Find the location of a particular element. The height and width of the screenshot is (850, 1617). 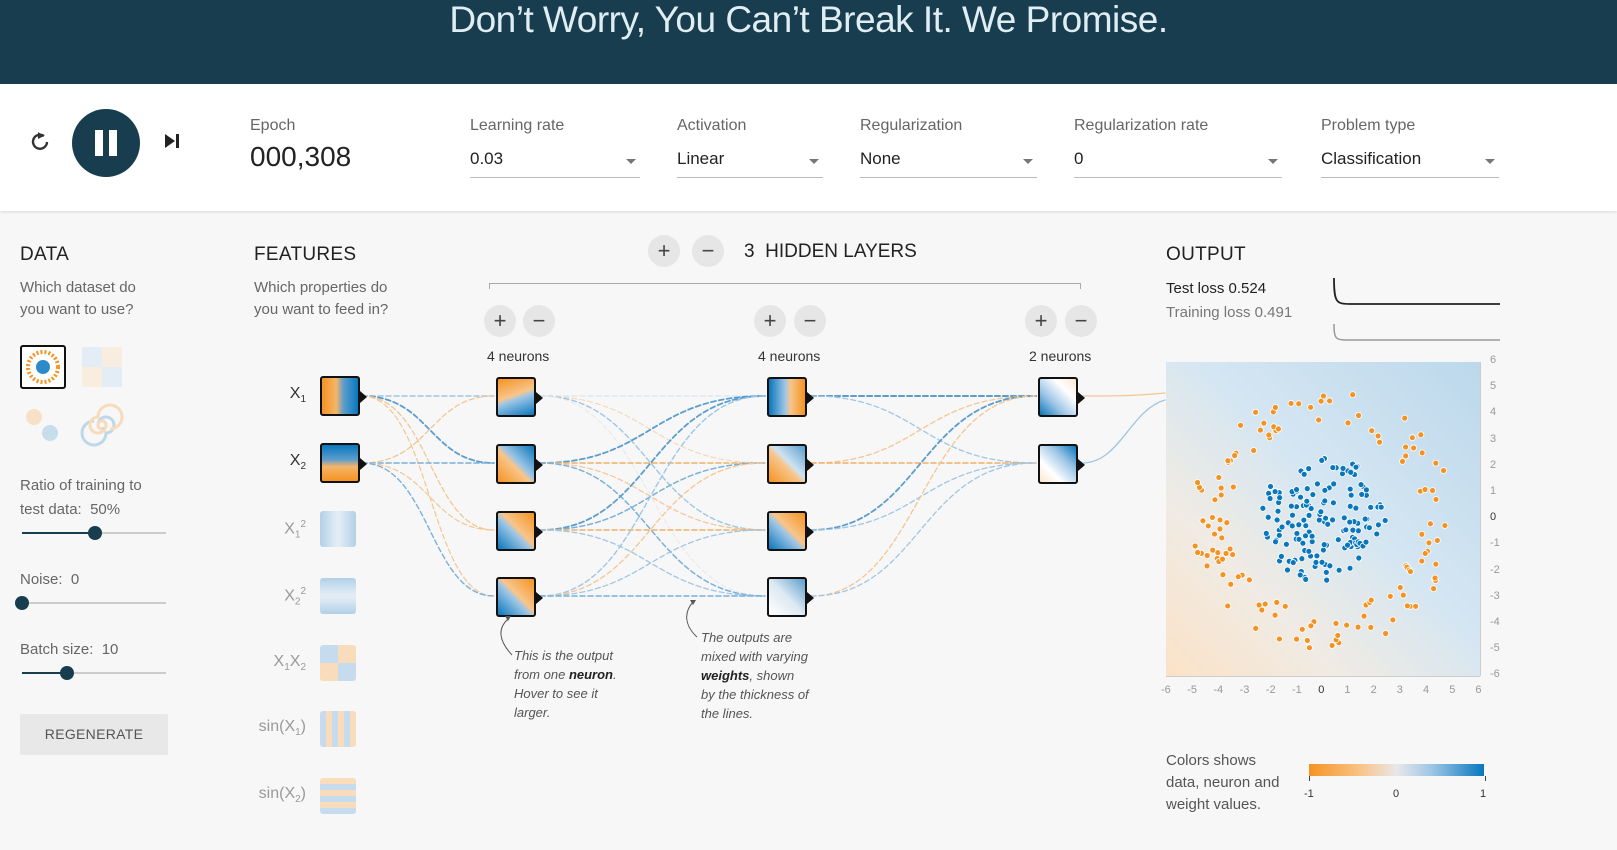

x-tick-label: -1 is located at coordinates (1297, 690).